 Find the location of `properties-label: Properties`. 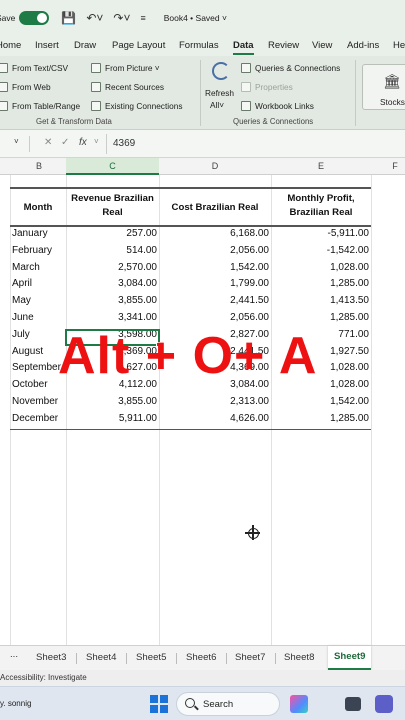

properties-label: Properties is located at coordinates (274, 87).